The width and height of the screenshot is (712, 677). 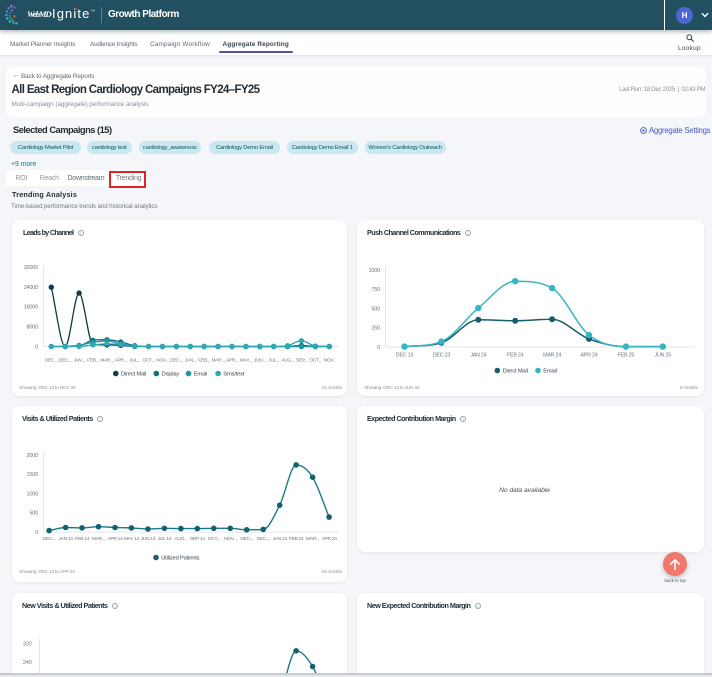 I want to click on svg-text: Sms/text, so click(x=234, y=375).